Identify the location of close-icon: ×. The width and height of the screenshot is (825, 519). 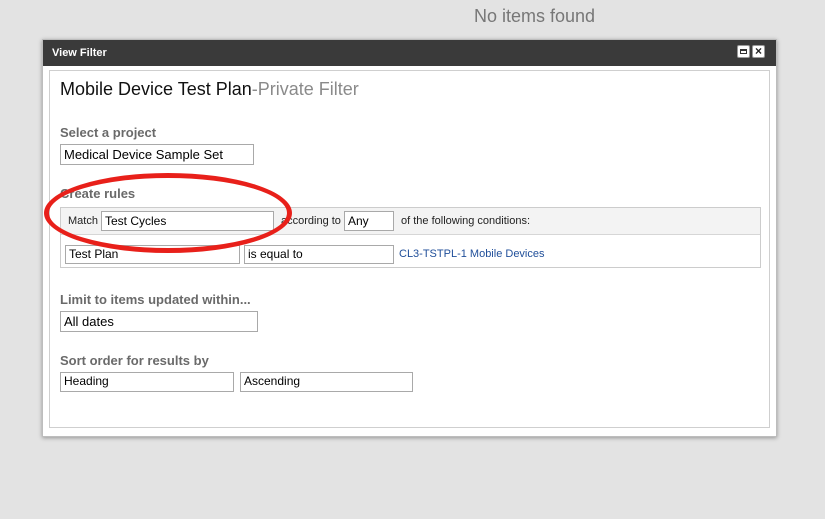
(758, 51).